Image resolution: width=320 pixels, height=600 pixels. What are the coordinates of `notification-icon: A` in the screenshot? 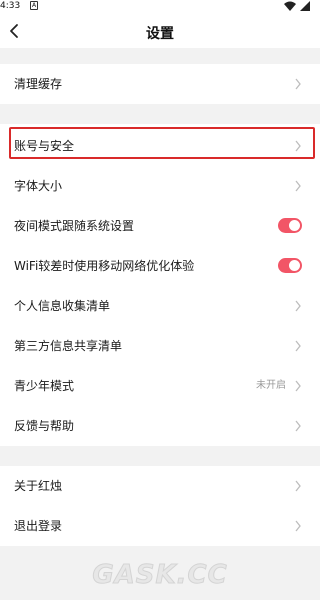 It's located at (34, 5).